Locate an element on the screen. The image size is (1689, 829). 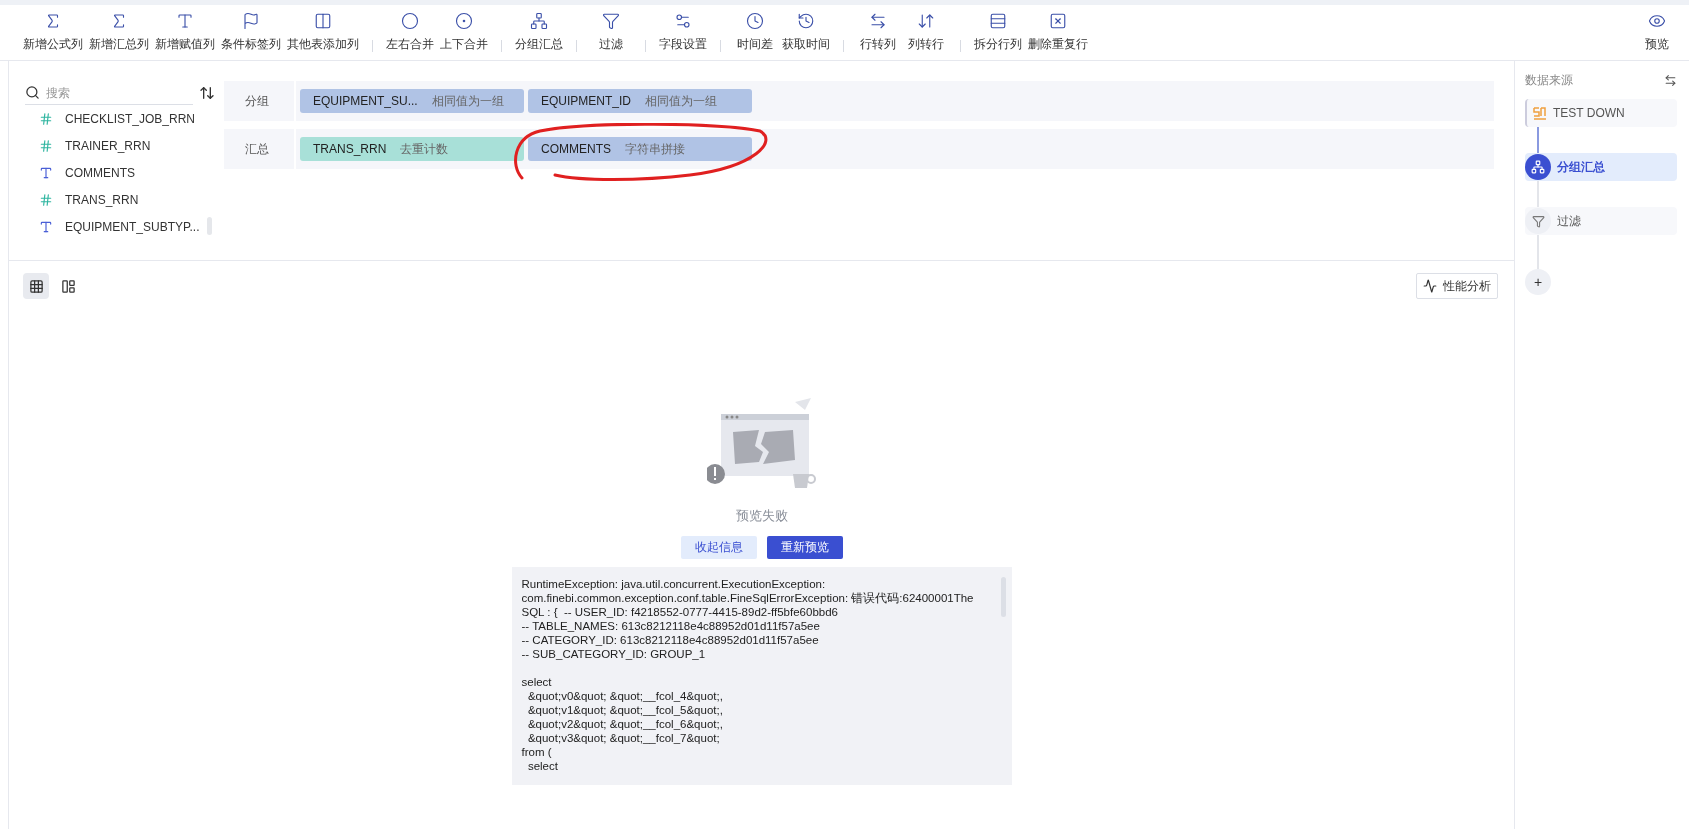
error-line: com.finebi.common.exception.conf.table.FineSqlErrorException: 错误代码:62400001The is located at coordinates (748, 597).